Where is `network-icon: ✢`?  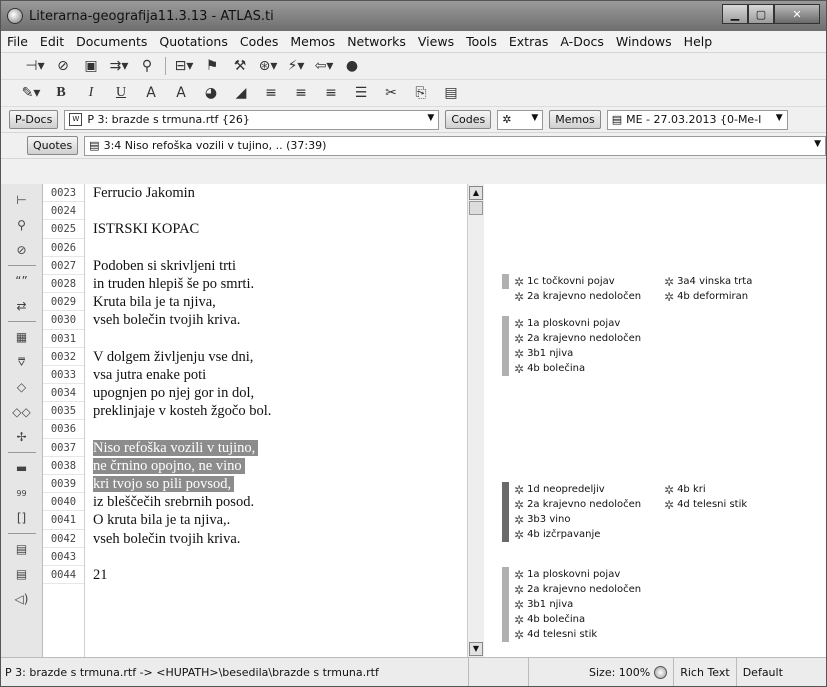
network-icon: ✢ is located at coordinates (22, 437).